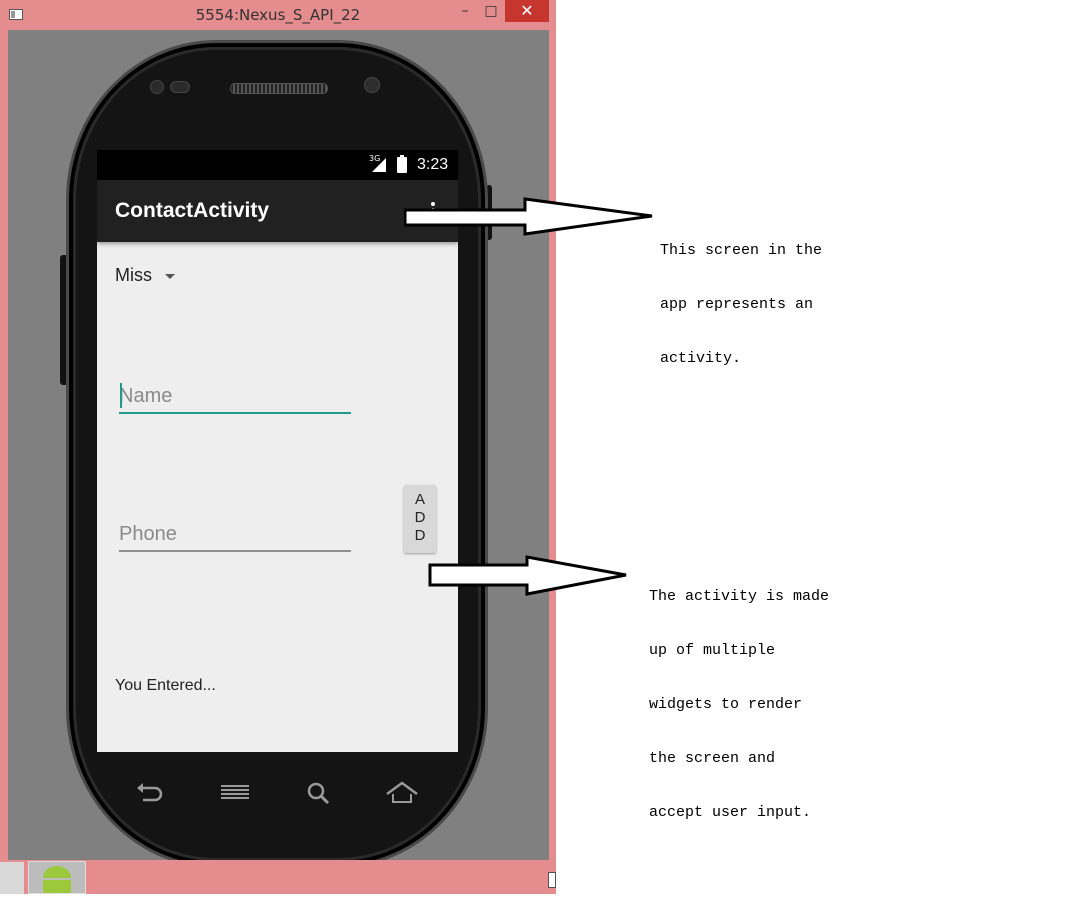  I want to click on annotation-line: This screen in the, so click(741, 250).